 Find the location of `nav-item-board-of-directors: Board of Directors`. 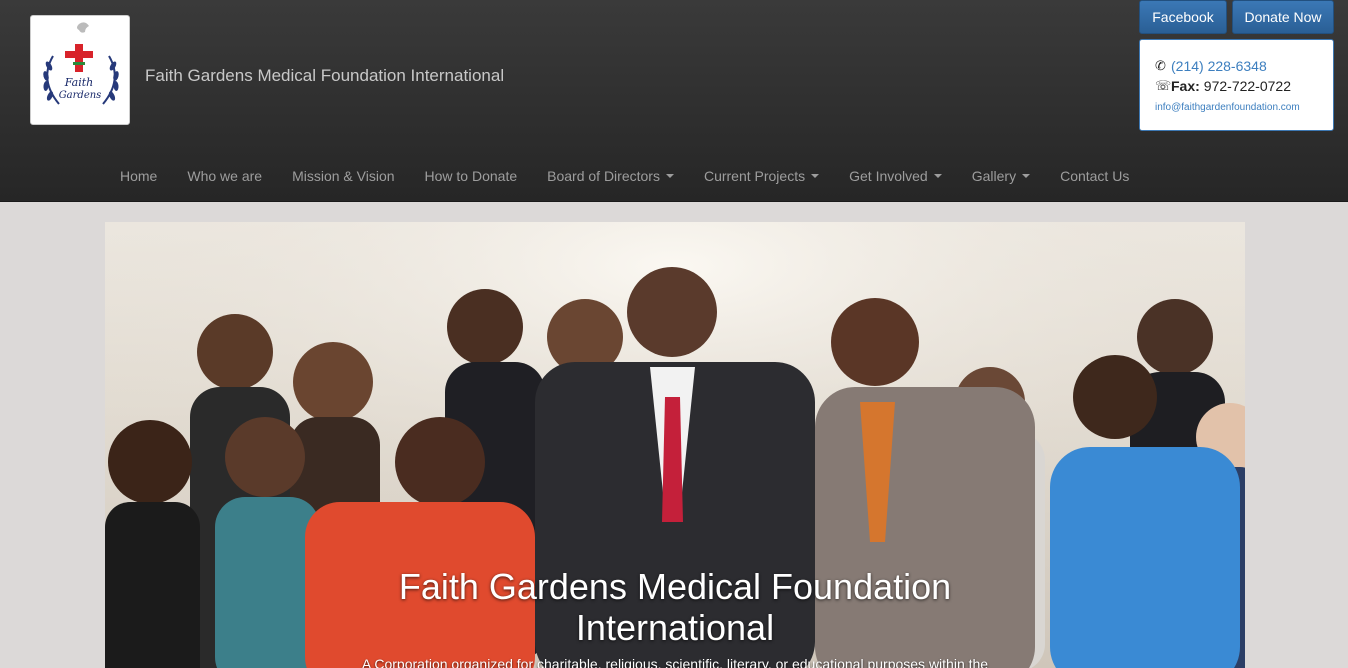

nav-item-board-of-directors: Board of Directors is located at coordinates (610, 176).